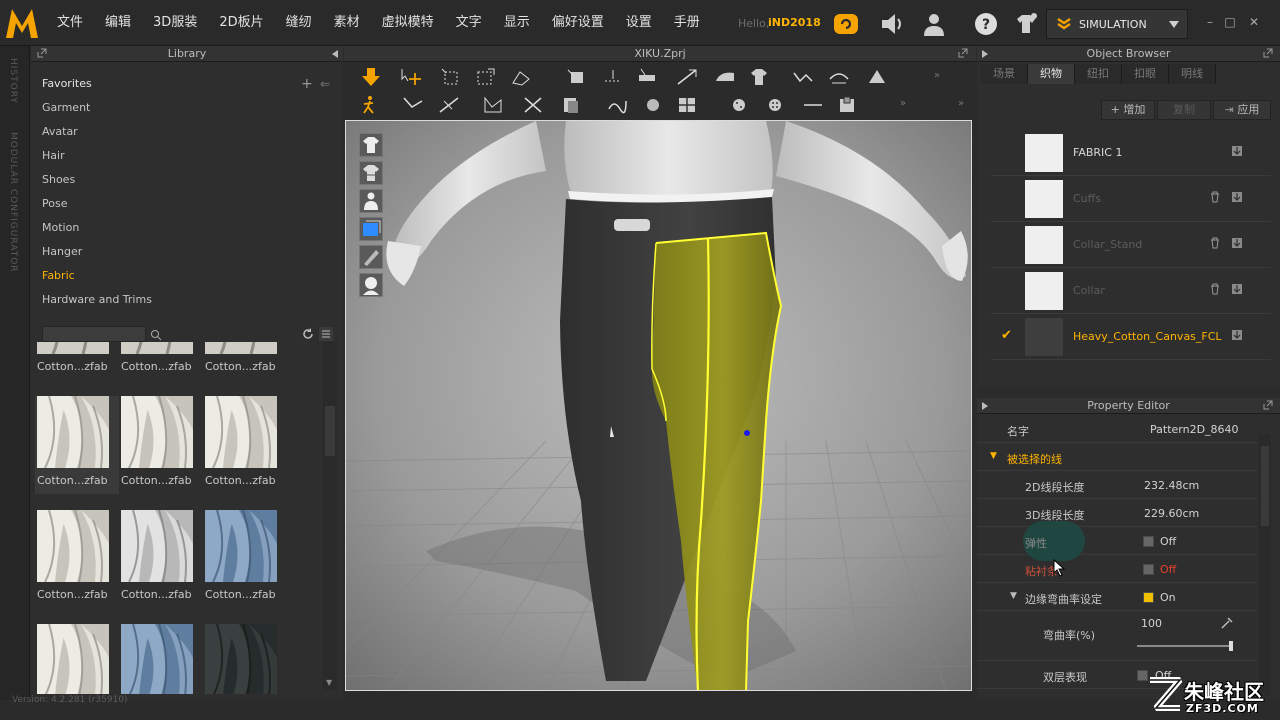 Image resolution: width=1280 pixels, height=720 pixels. What do you see at coordinates (347, 23) in the screenshot?
I see `menu-item: 素材` at bounding box center [347, 23].